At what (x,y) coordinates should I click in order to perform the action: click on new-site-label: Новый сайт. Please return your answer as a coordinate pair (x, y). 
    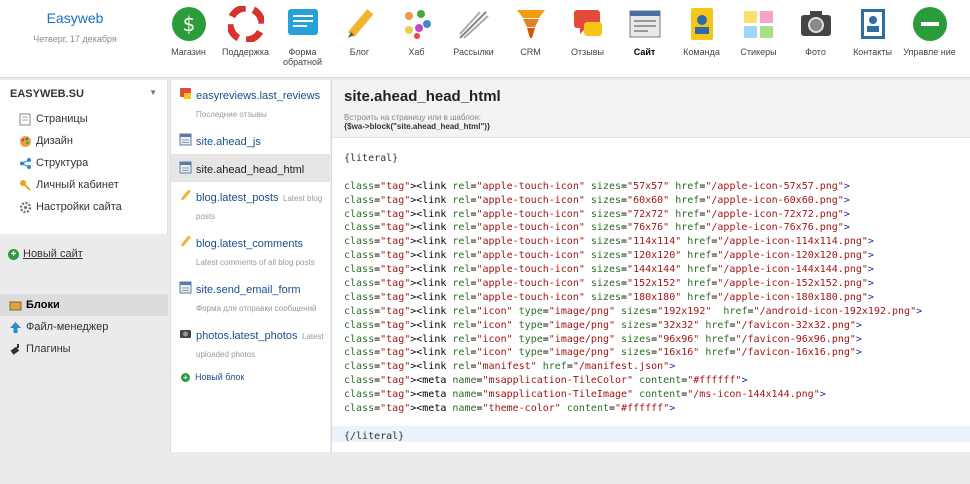
    Looking at the image, I should click on (53, 254).